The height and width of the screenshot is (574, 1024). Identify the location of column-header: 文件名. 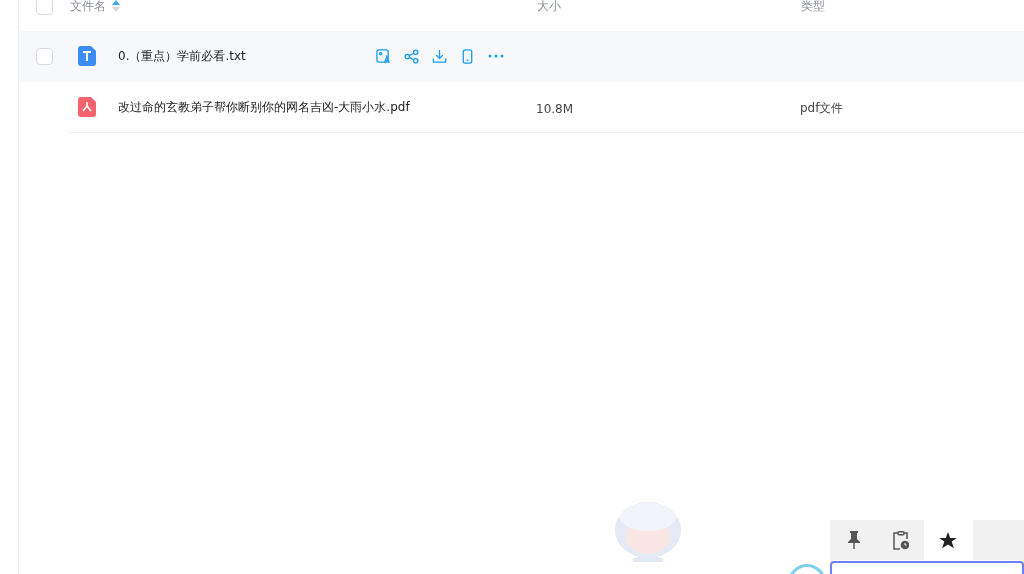
(88, 7).